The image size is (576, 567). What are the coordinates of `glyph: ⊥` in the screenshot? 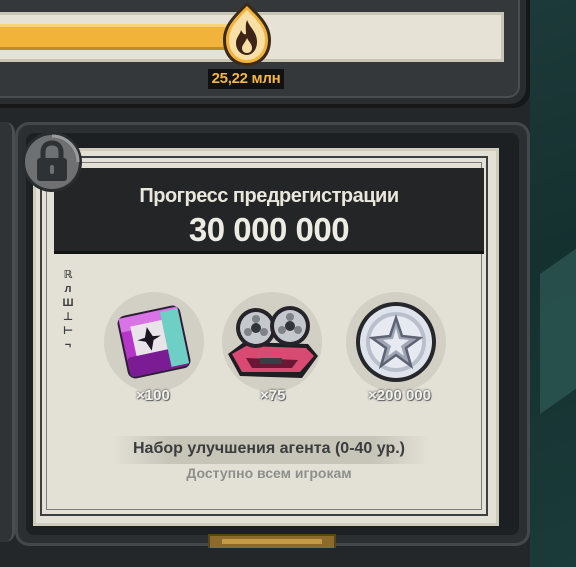 It's located at (68, 317).